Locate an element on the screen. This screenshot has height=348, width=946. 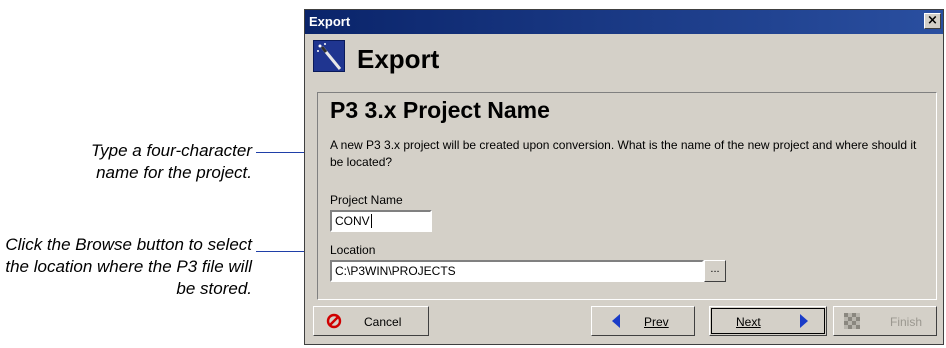
header-title: Export is located at coordinates (398, 59).